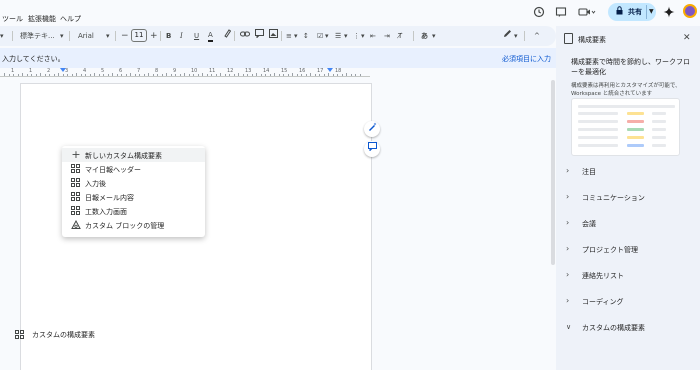 This screenshot has width=700, height=370. I want to click on menu-extensions: 拡張機能, so click(42, 19).